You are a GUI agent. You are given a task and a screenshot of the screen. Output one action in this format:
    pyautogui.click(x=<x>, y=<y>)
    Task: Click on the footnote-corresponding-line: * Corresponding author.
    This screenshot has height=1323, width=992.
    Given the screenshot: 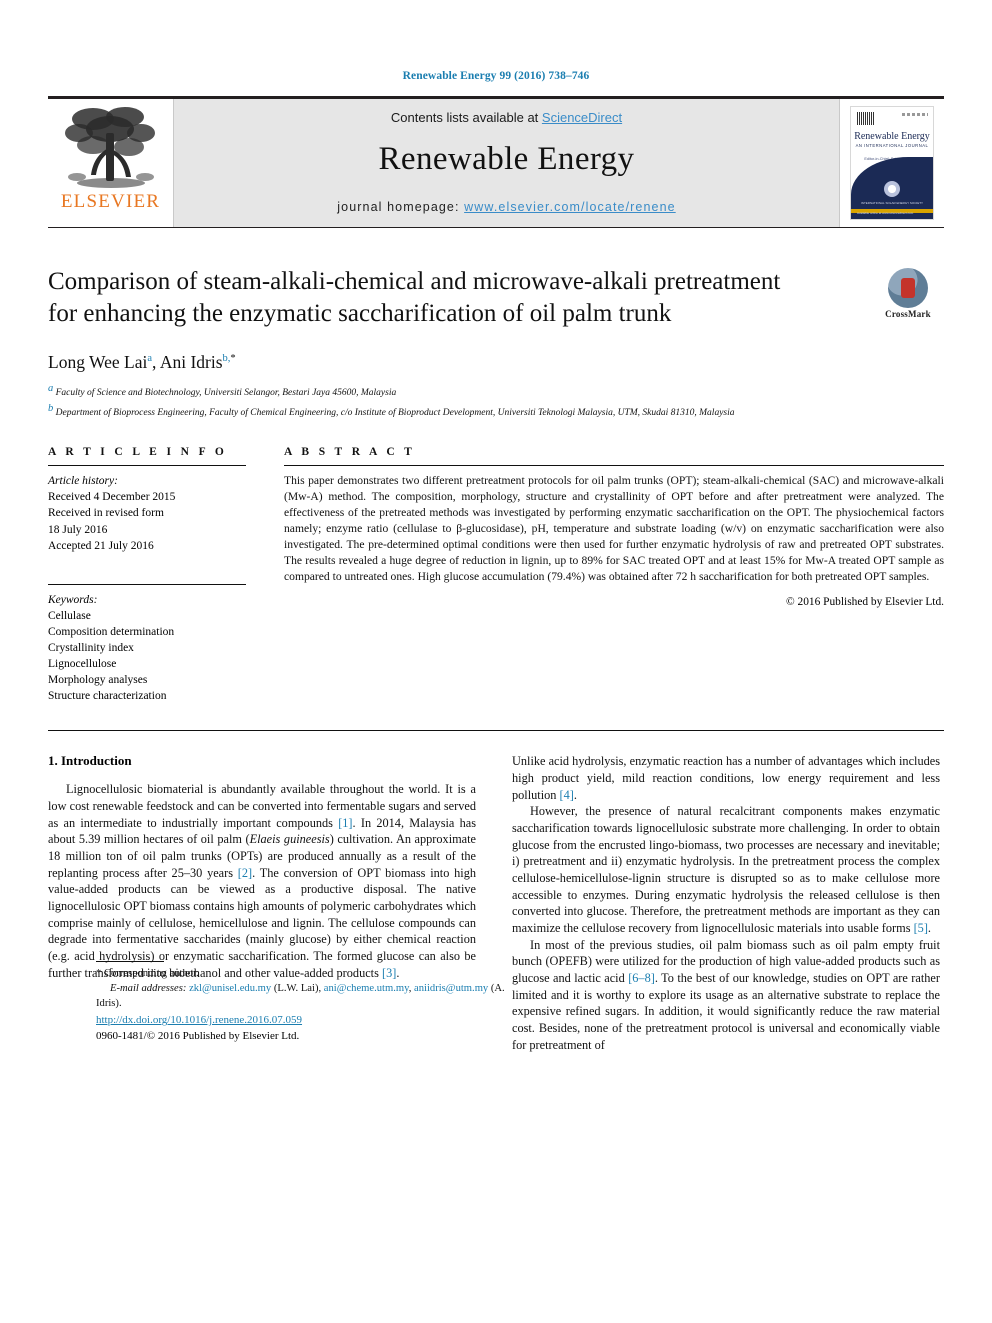 What is the action you would take?
    pyautogui.click(x=310, y=973)
    